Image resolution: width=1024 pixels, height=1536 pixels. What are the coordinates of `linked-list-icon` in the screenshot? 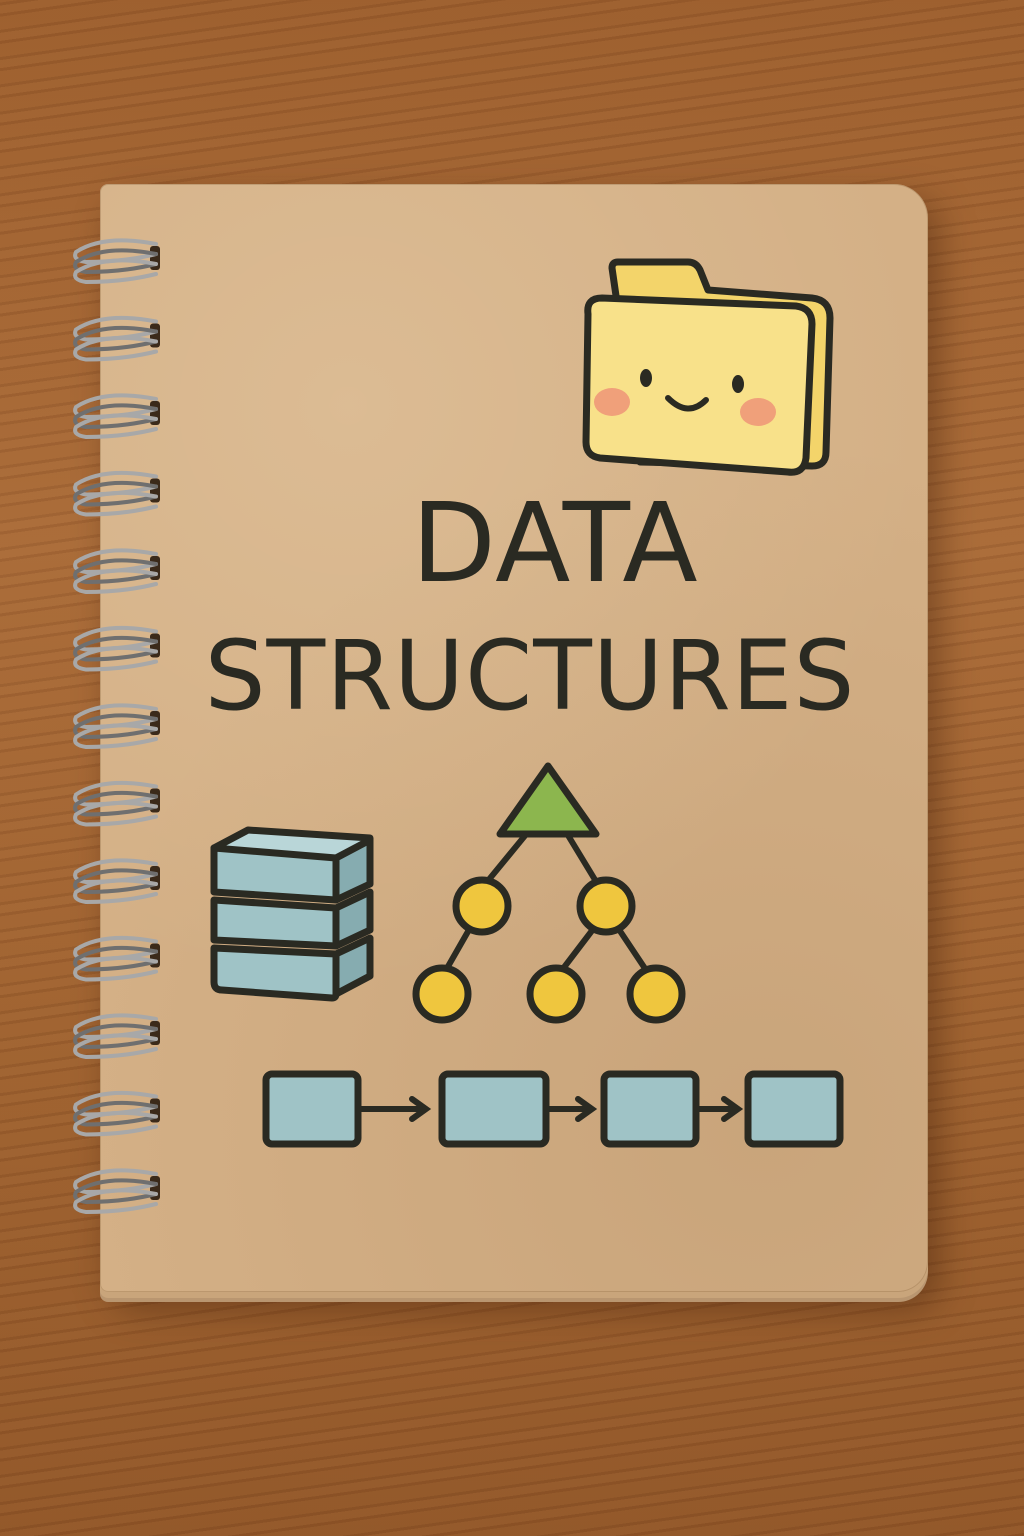 It's located at (553, 1109).